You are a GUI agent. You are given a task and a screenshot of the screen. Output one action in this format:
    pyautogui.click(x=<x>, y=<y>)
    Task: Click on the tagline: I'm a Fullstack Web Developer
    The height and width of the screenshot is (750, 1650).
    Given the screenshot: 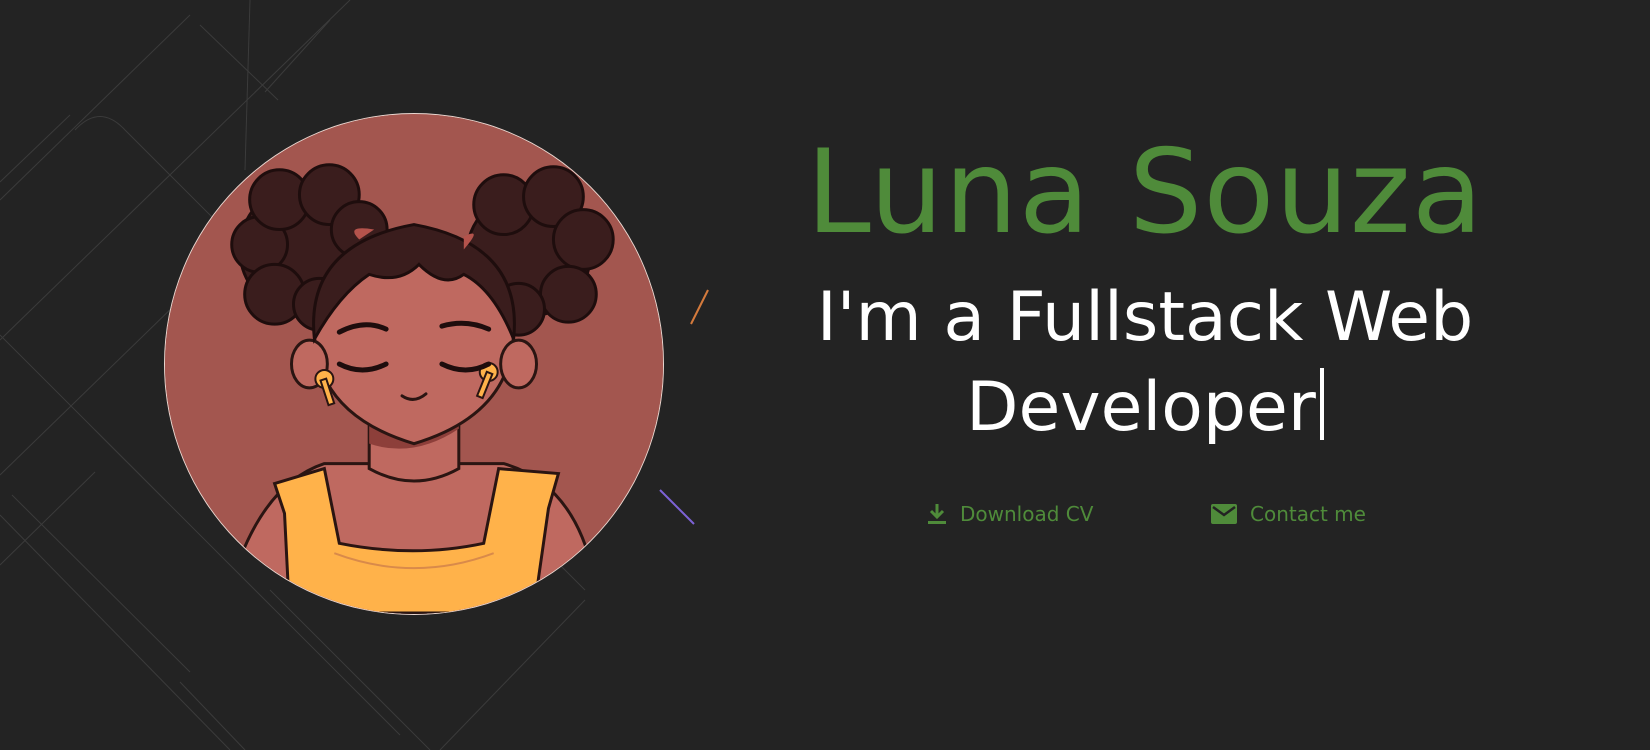 What is the action you would take?
    pyautogui.click(x=1145, y=363)
    